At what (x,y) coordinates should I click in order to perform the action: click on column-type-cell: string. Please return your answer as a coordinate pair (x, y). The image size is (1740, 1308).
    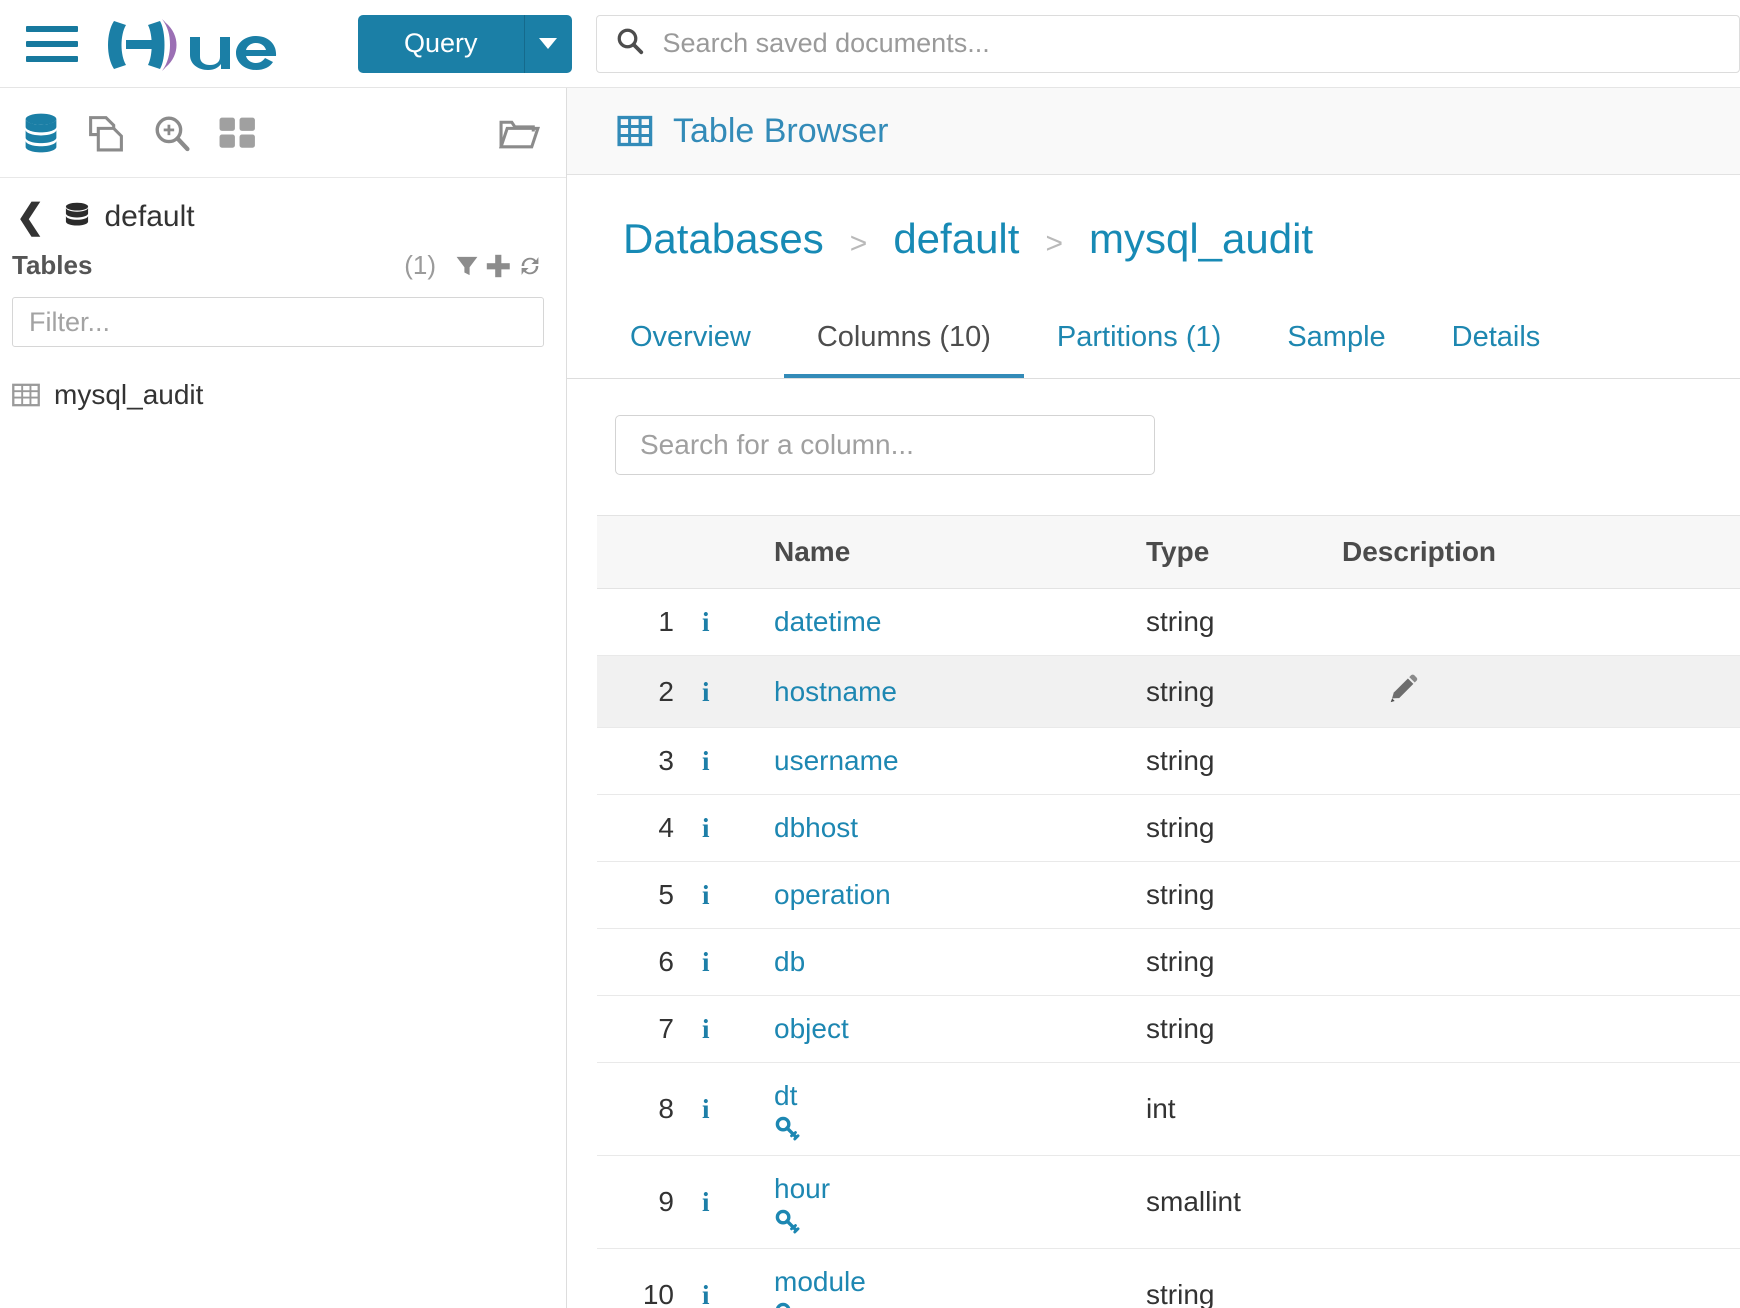
    Looking at the image, I should click on (1244, 828).